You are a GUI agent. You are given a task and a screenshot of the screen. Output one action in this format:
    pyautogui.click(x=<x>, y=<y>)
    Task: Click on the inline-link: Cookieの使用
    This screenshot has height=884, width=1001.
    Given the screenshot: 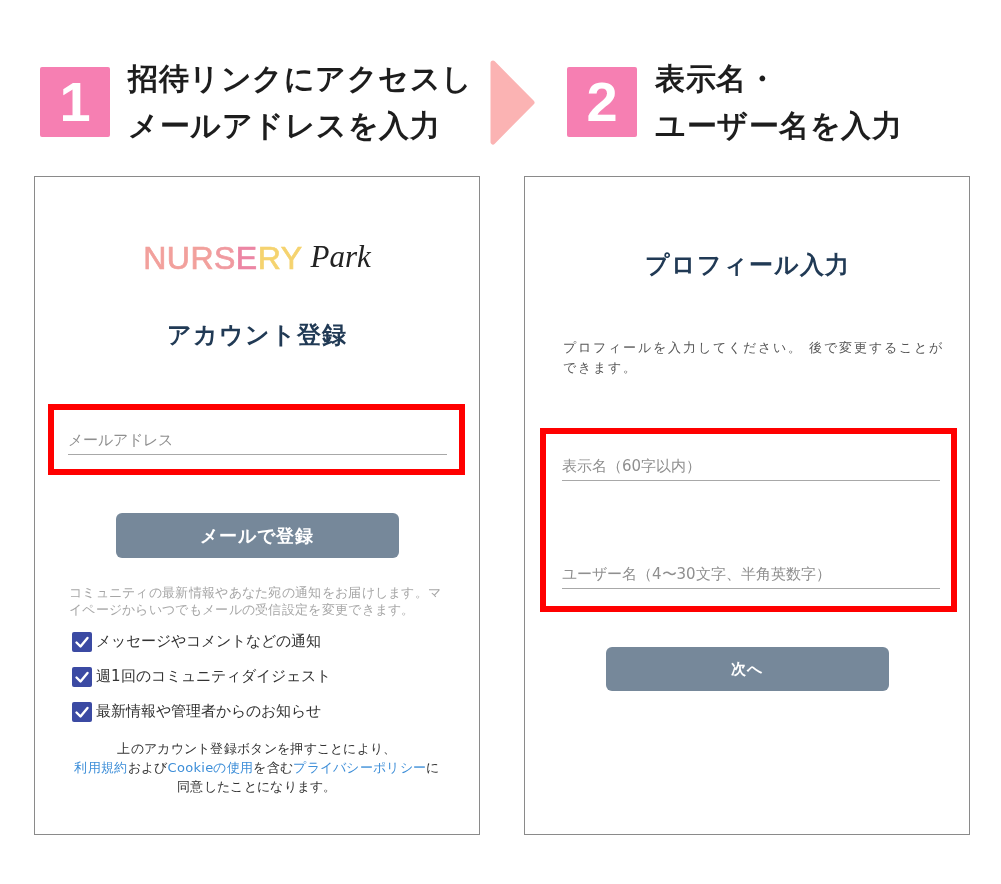 What is the action you would take?
    pyautogui.click(x=210, y=767)
    